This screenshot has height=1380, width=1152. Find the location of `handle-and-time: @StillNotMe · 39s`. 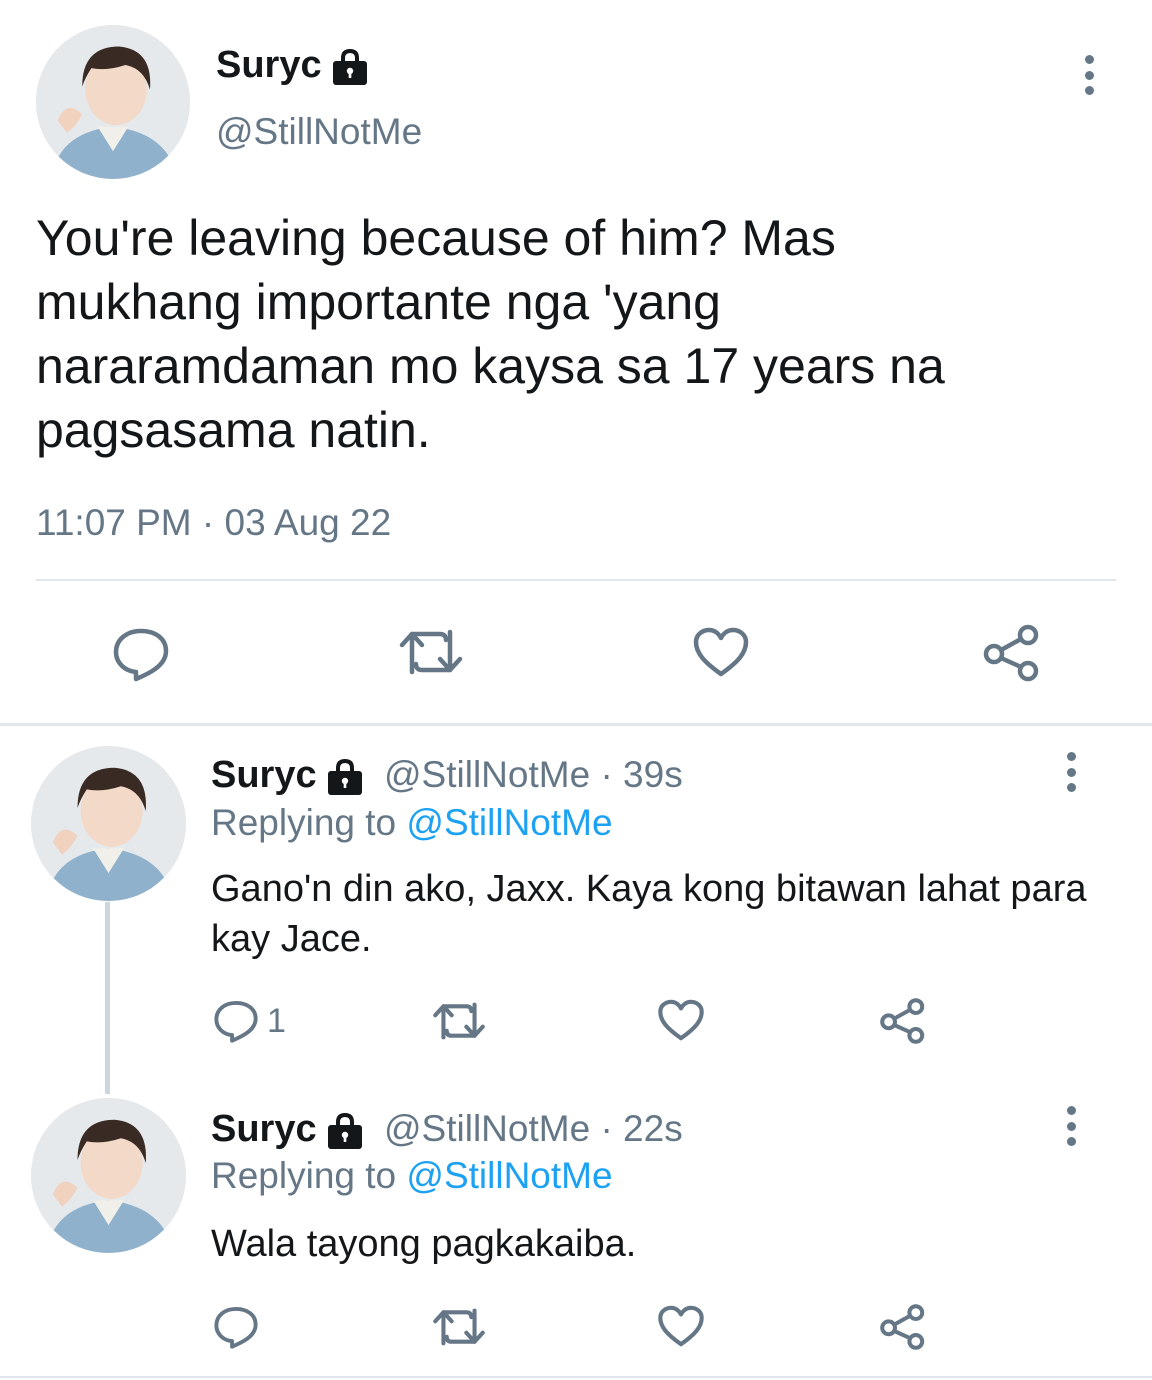

handle-and-time: @StillNotMe · 39s is located at coordinates (533, 775).